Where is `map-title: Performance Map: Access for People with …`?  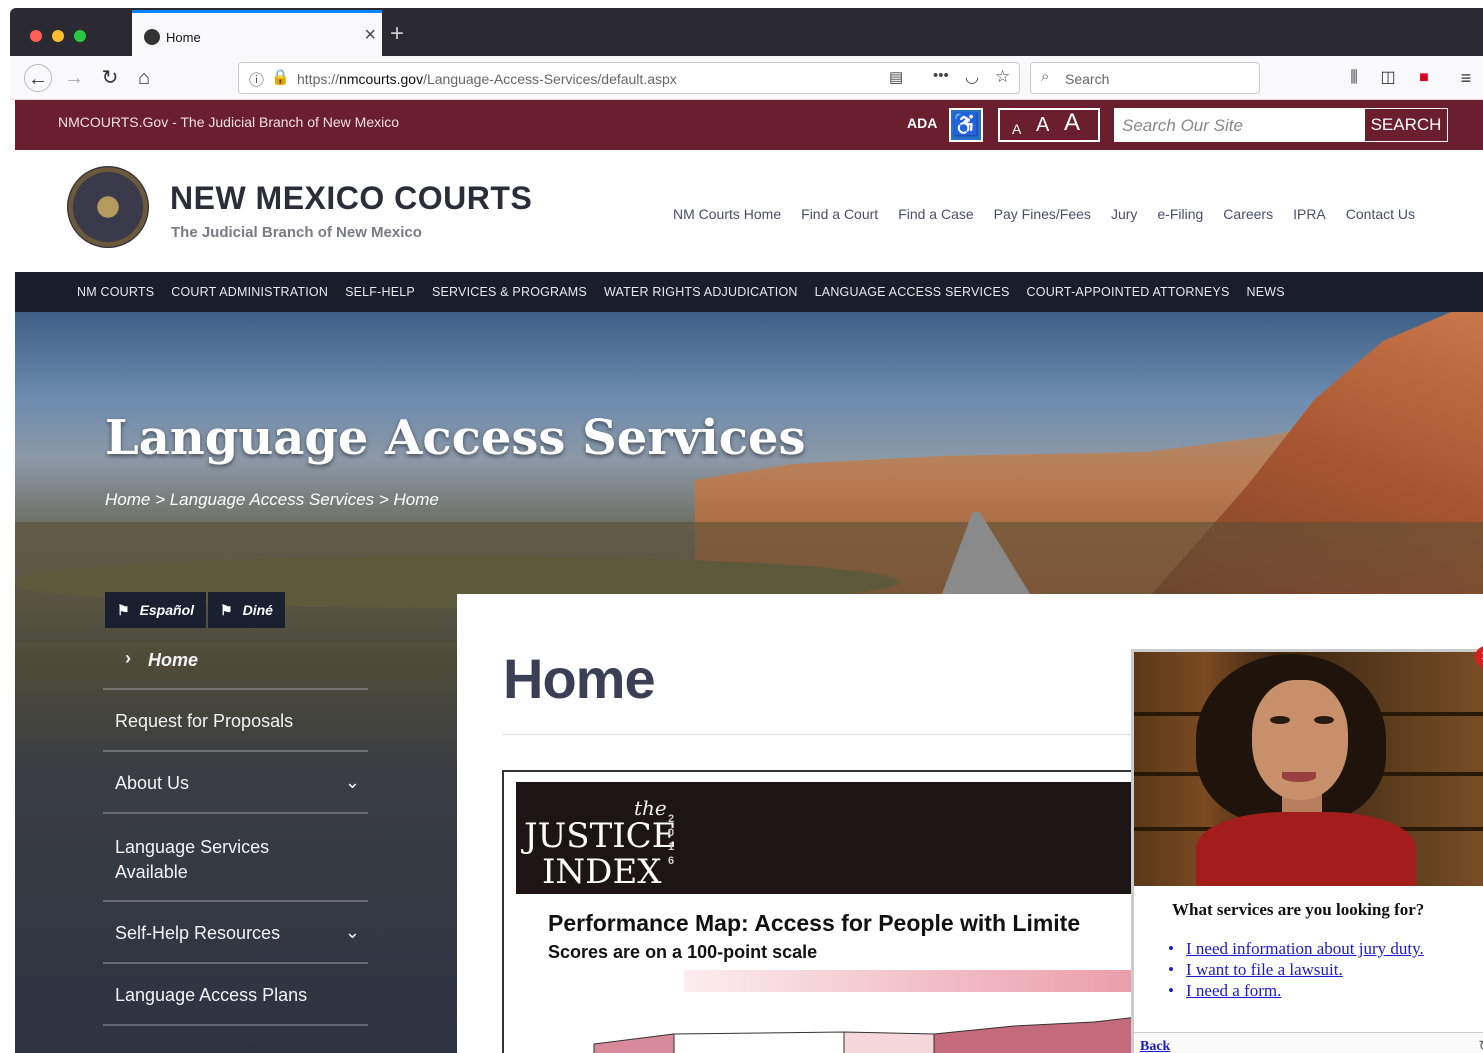
map-title: Performance Map: Access for People with … is located at coordinates (814, 923).